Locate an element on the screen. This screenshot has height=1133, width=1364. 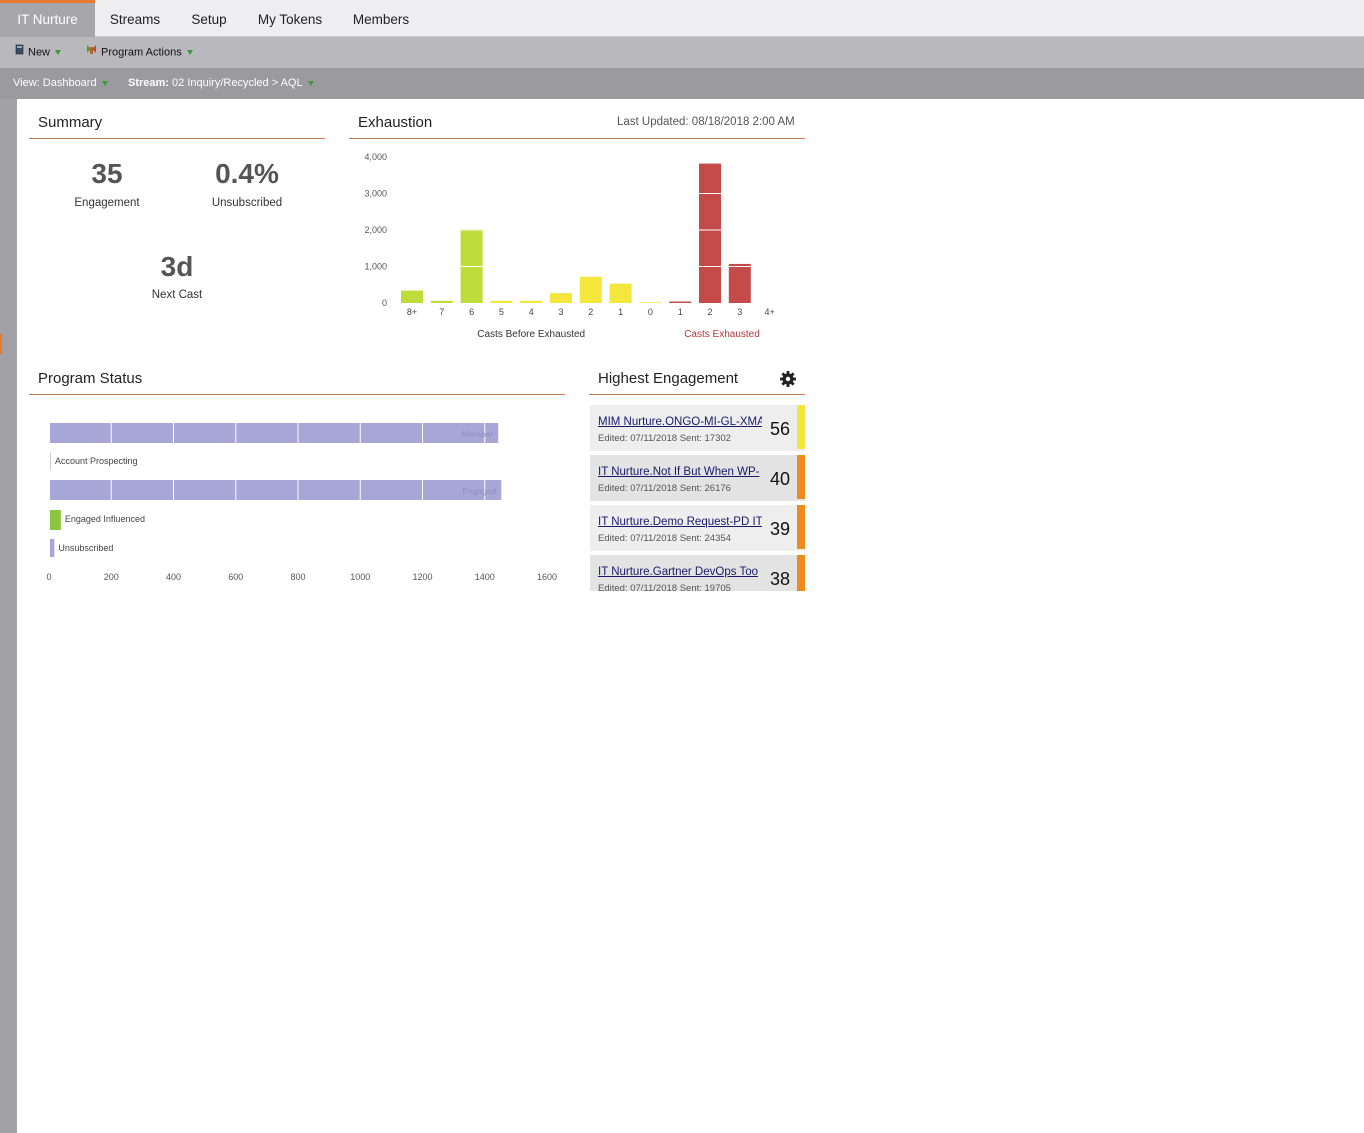
highest-engagement-divider is located at coordinates (697, 394).